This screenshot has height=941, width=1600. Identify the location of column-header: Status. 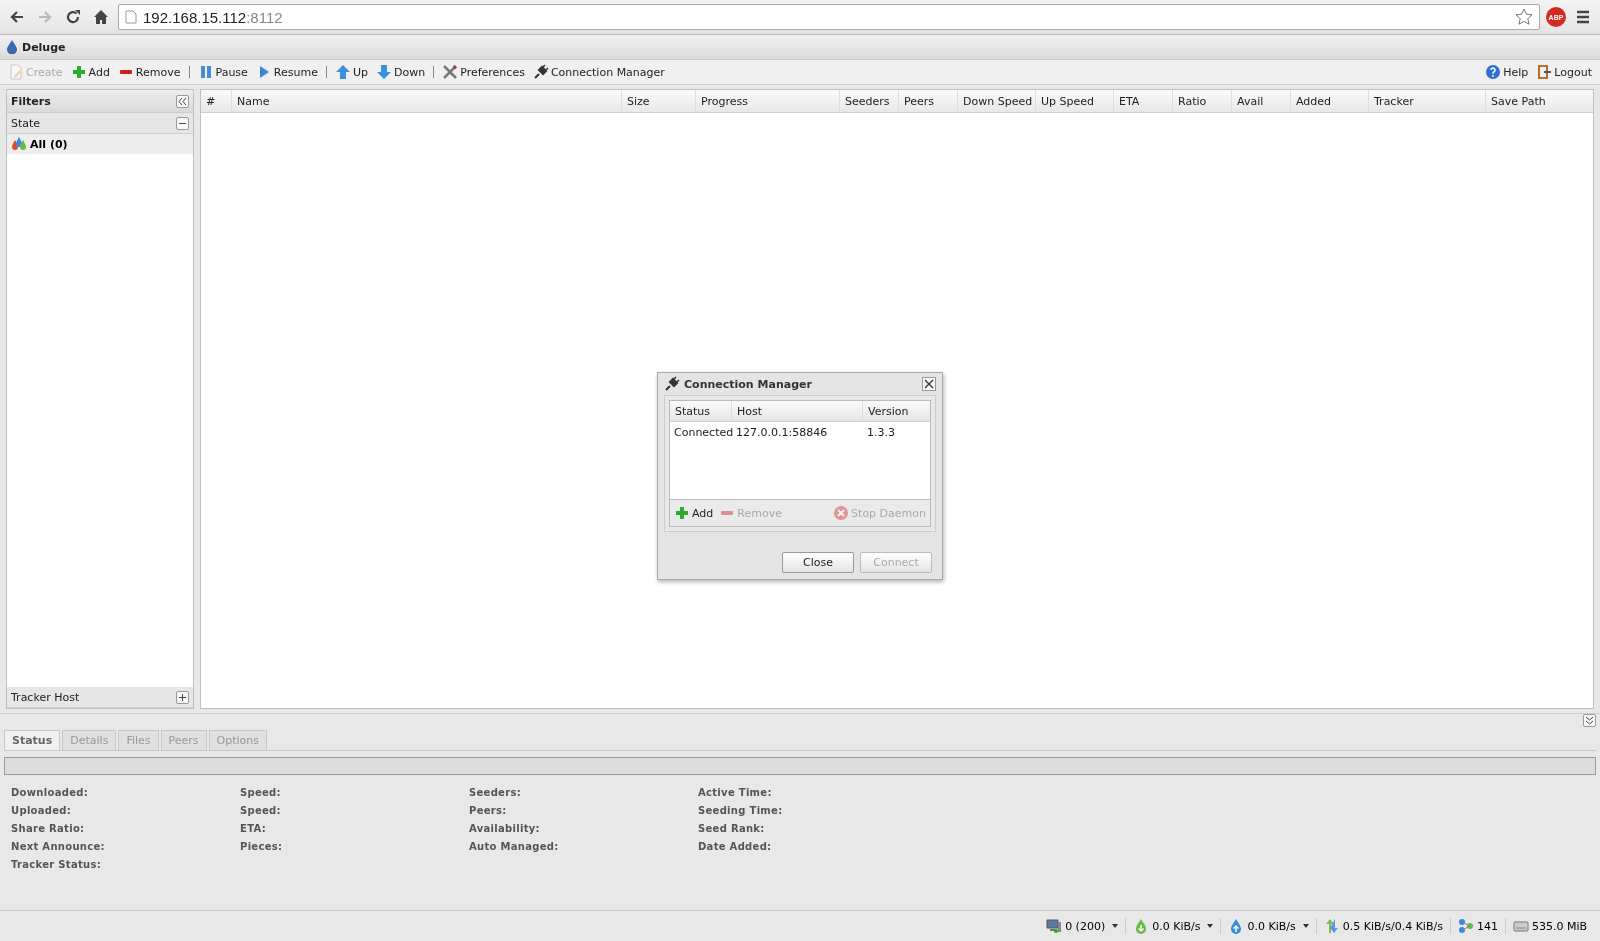
(701, 411).